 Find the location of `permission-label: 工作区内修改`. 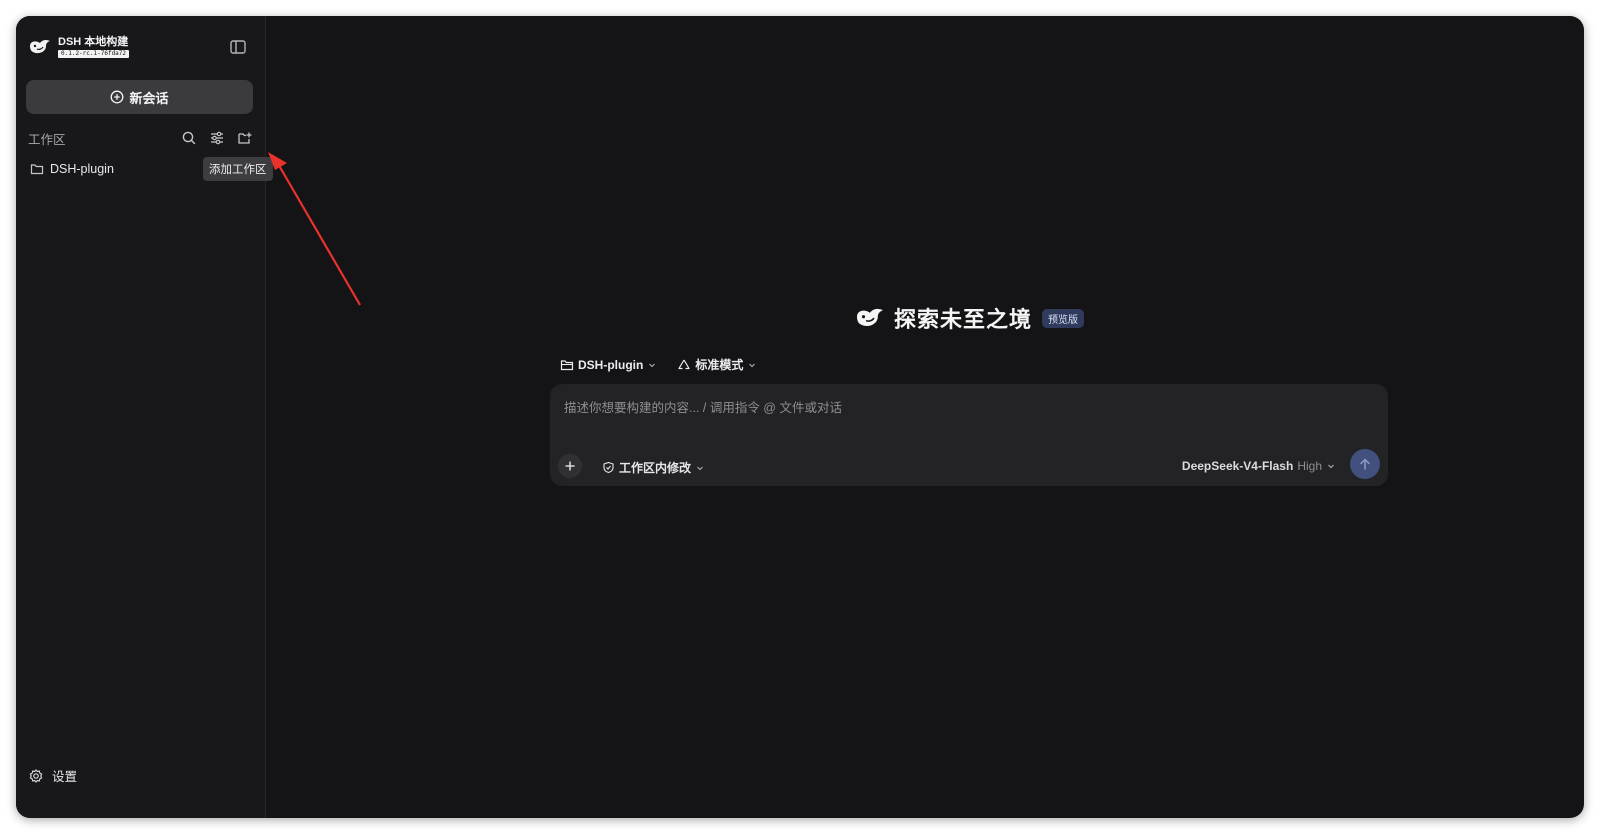

permission-label: 工作区内修改 is located at coordinates (655, 468).